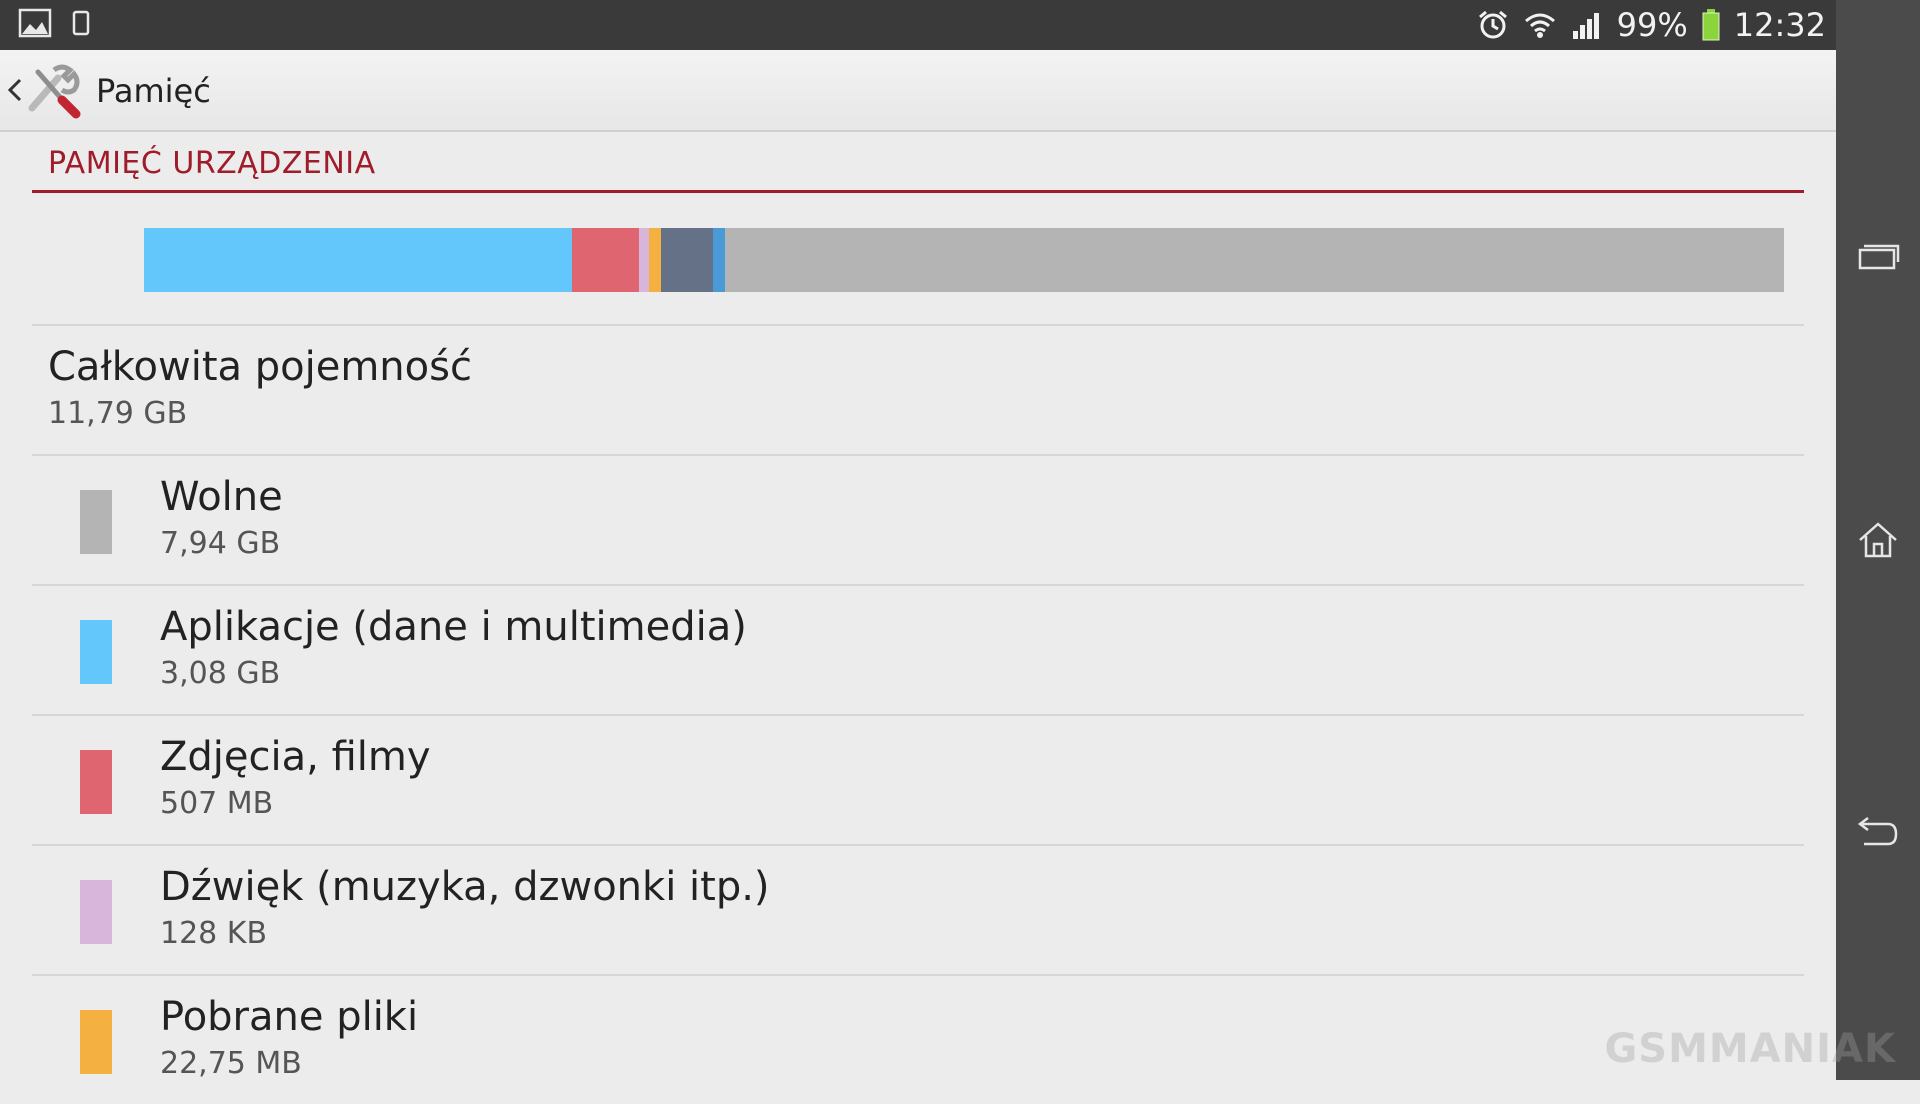 This screenshot has width=1920, height=1104. Describe the element at coordinates (35, 25) in the screenshot. I see `gallery-notification-icon` at that location.